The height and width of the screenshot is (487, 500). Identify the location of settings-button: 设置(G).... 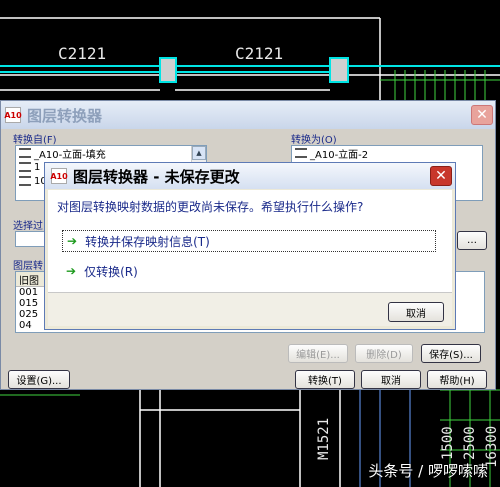
(39, 379).